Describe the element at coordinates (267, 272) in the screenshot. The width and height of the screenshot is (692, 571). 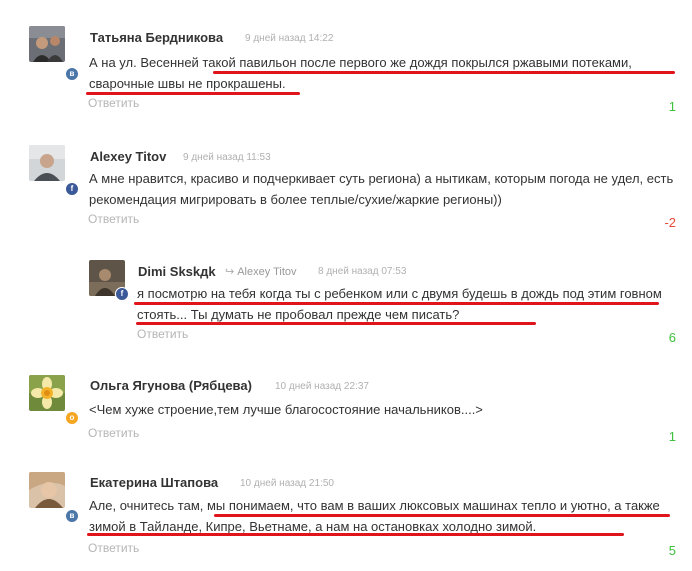
I see `reply-to-author: Alexey Titov` at that location.